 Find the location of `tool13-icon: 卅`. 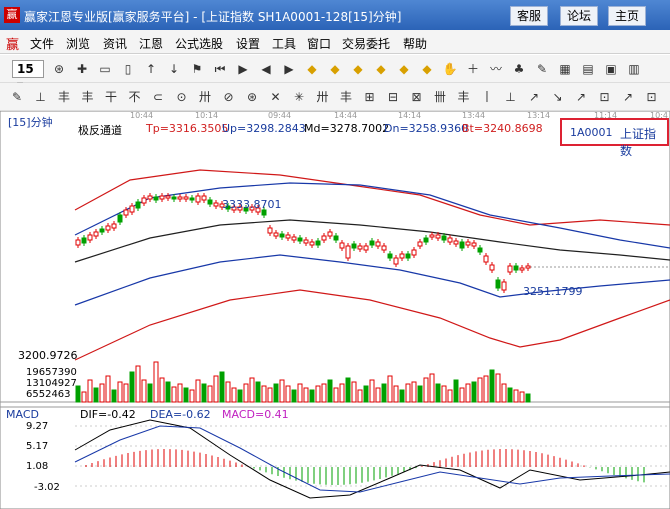

tool13-icon: 卅 is located at coordinates (323, 97).